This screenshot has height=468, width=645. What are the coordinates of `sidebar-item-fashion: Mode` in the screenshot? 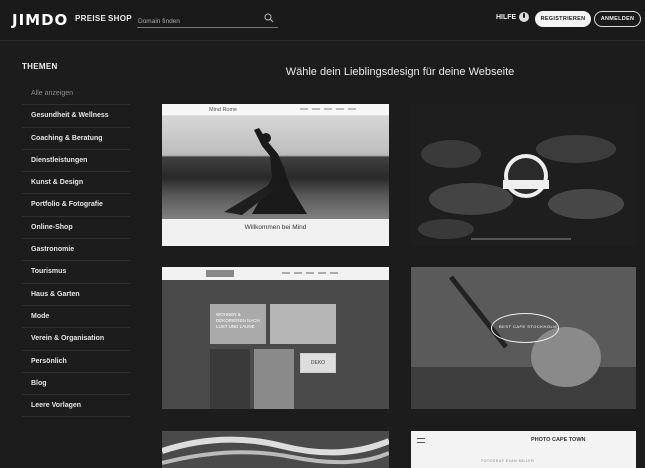 It's located at (76, 317).